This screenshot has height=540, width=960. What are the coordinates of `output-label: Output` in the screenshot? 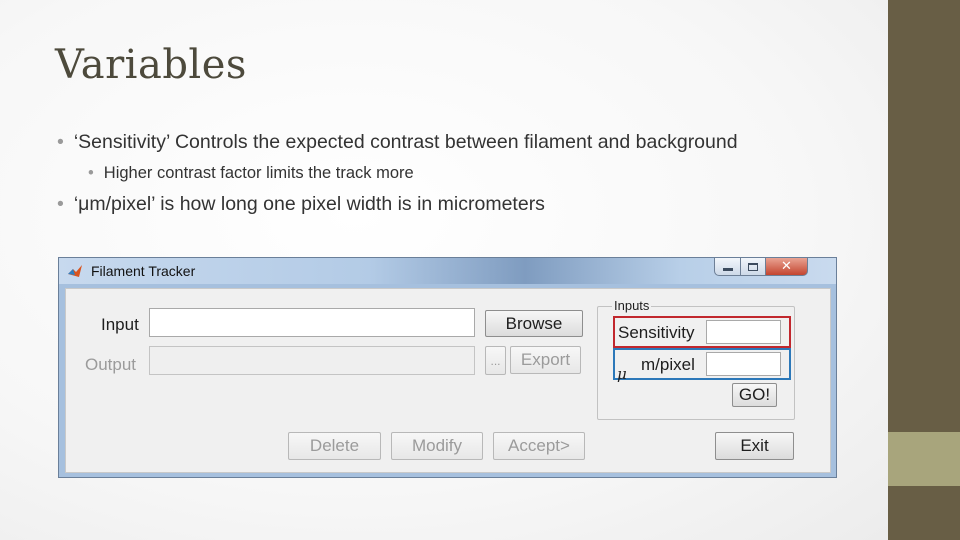 It's located at (111, 364).